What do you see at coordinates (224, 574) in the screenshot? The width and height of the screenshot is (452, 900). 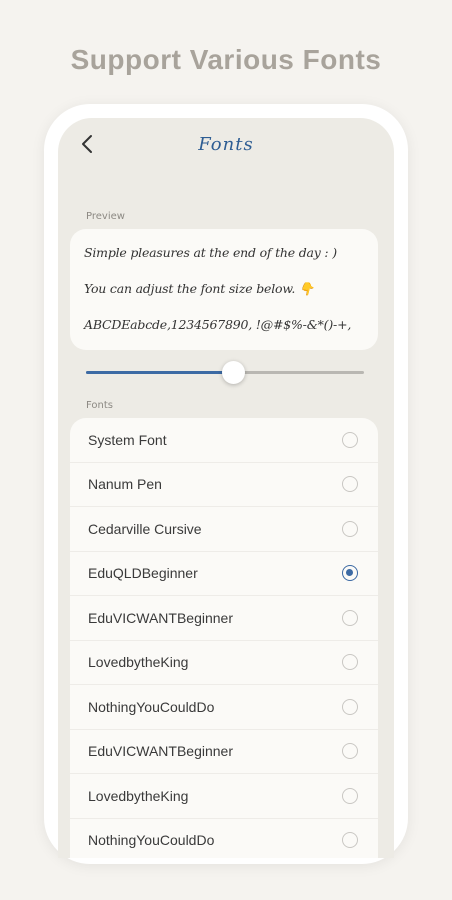 I see `font-option-row: EduQLDBeginner` at bounding box center [224, 574].